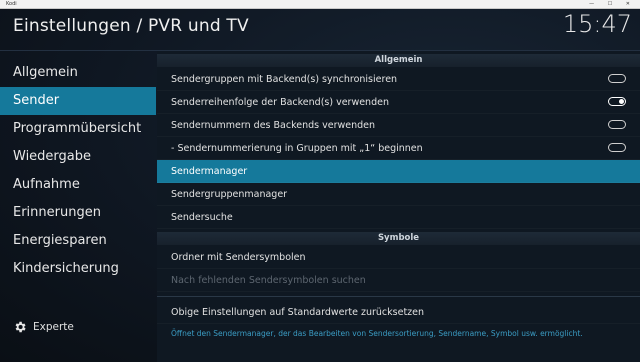  What do you see at coordinates (398, 60) in the screenshot?
I see `section-header-allgemein: Allgemein` at bounding box center [398, 60].